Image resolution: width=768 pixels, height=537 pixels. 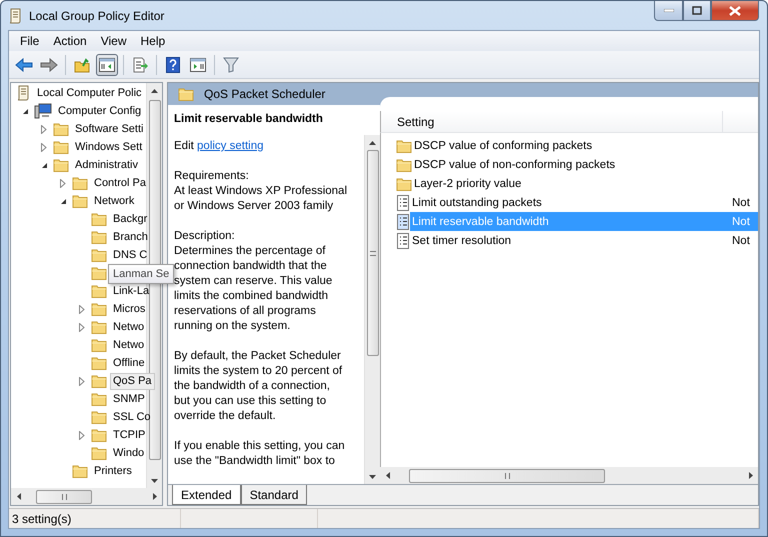 What do you see at coordinates (261, 191) in the screenshot?
I see `description-paragraph: Requirements: At least Windows XP Professional or Windows Server 2003 family` at bounding box center [261, 191].